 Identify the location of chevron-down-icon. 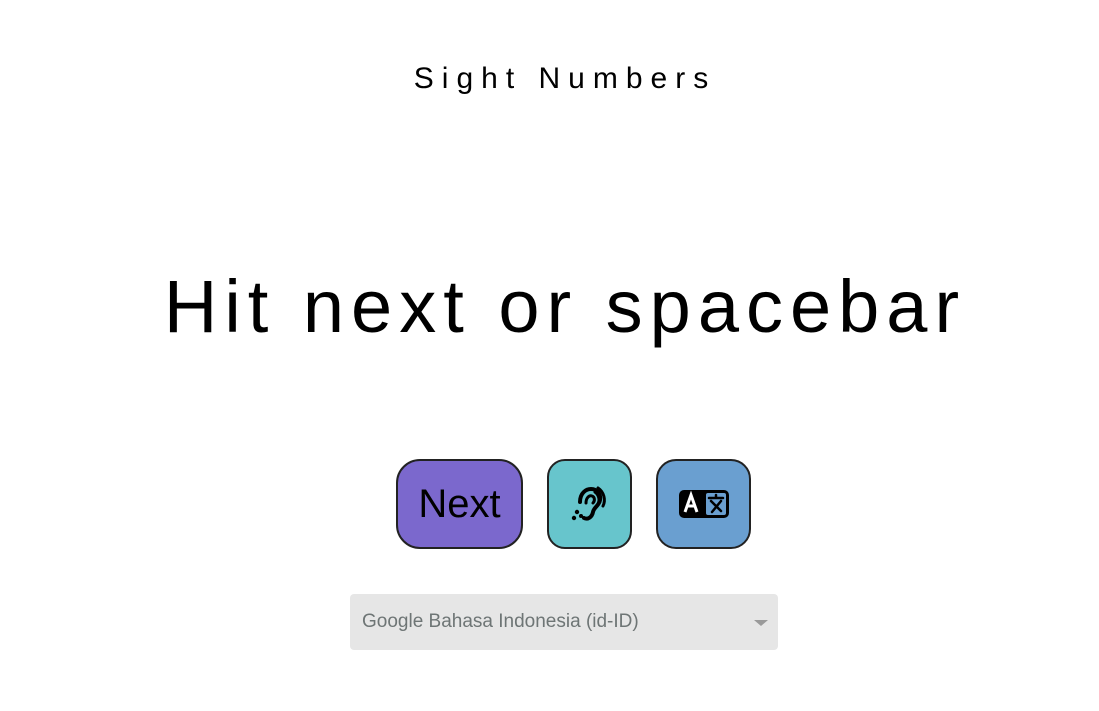
(761, 623).